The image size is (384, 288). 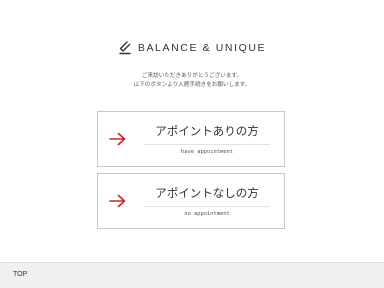 What do you see at coordinates (192, 275) in the screenshot?
I see `footer-bar: TOP` at bounding box center [192, 275].